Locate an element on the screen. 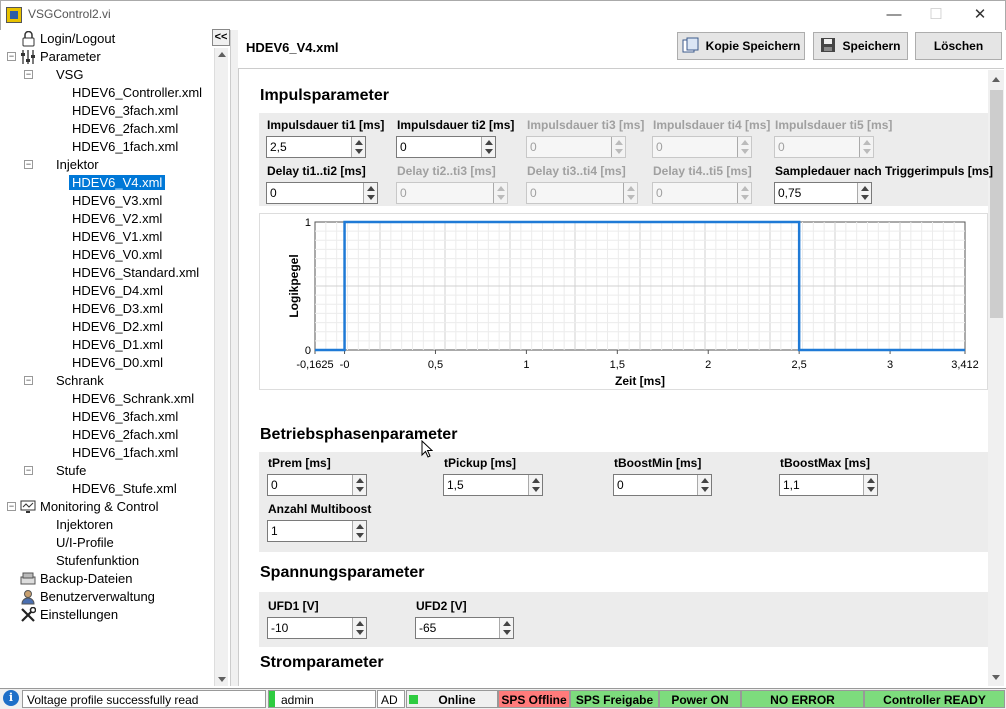 This screenshot has width=1006, height=709. tree-item-file: HDEV6_V3.xml is located at coordinates (117, 201).